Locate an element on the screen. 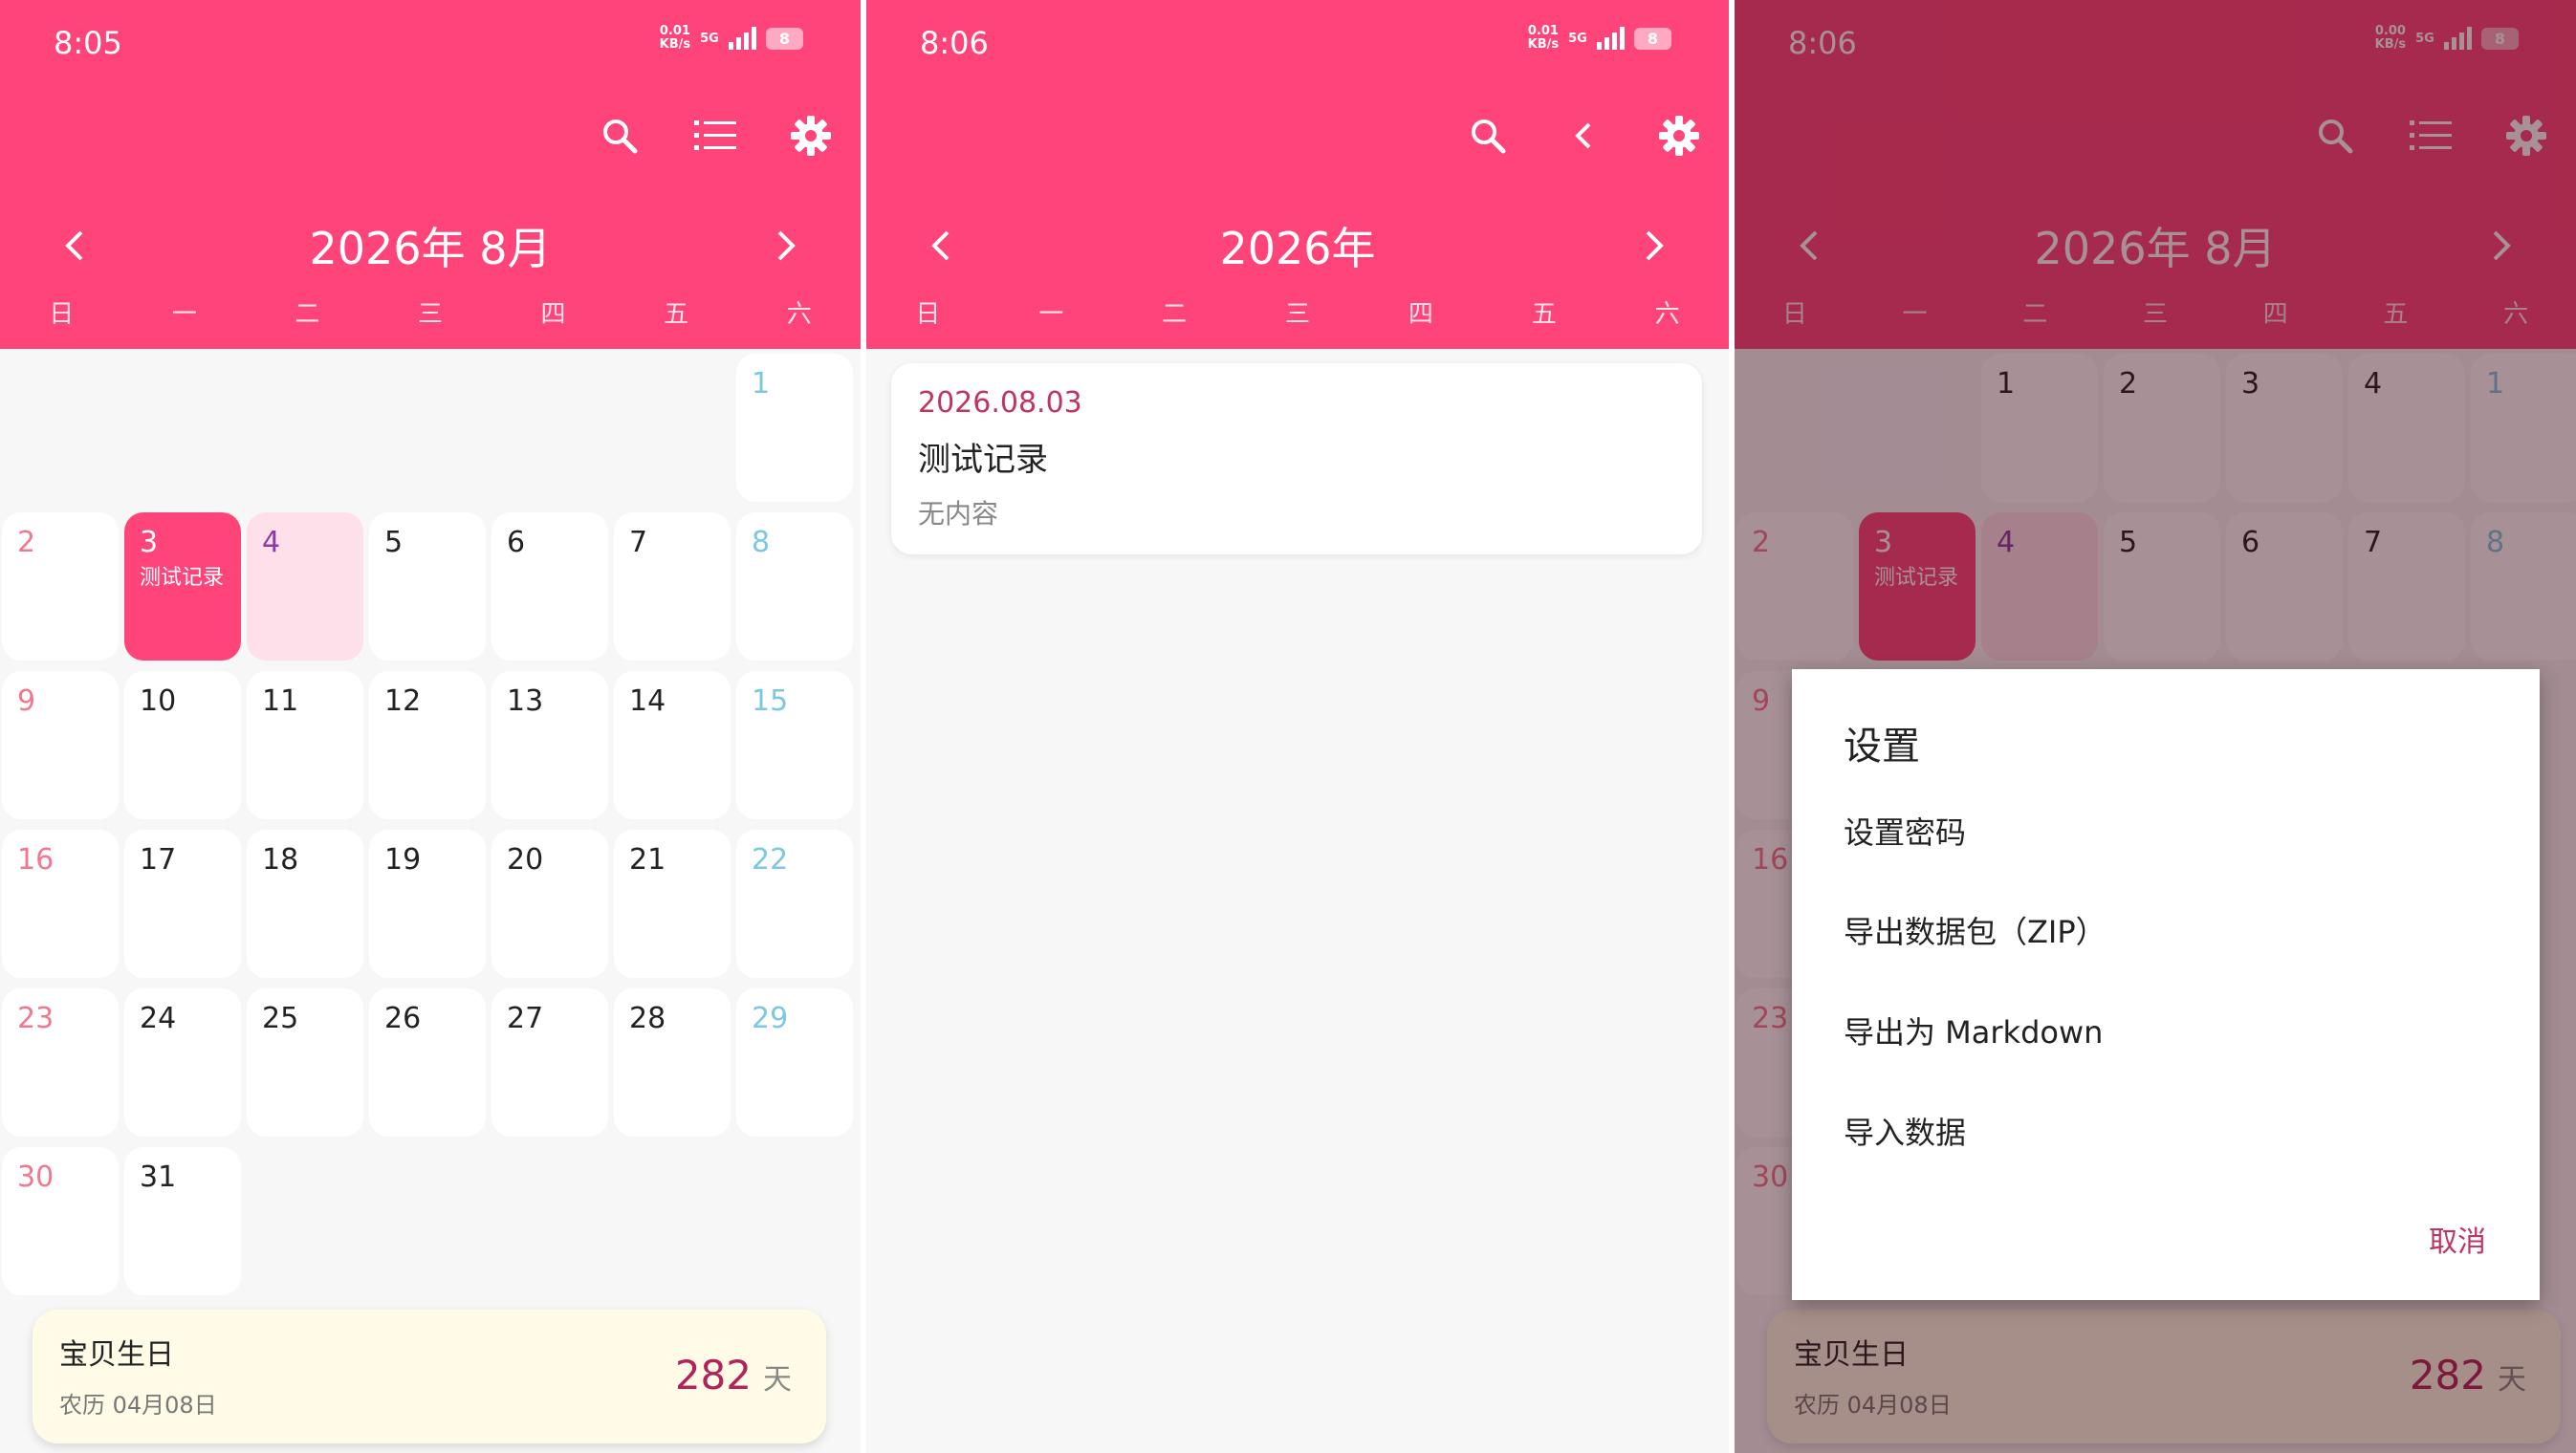 The image size is (2576, 1453). day-cell: 5 is located at coordinates (427, 586).